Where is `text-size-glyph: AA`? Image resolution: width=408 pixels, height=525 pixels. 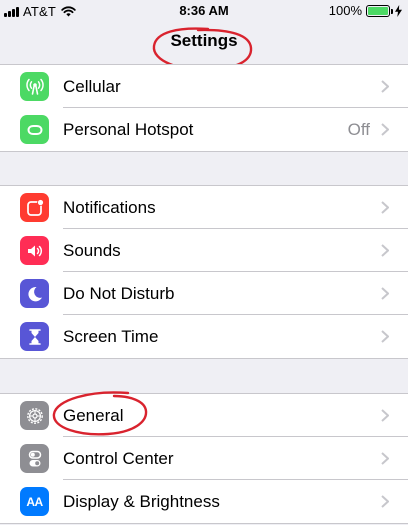 text-size-glyph: AA is located at coordinates (34, 501).